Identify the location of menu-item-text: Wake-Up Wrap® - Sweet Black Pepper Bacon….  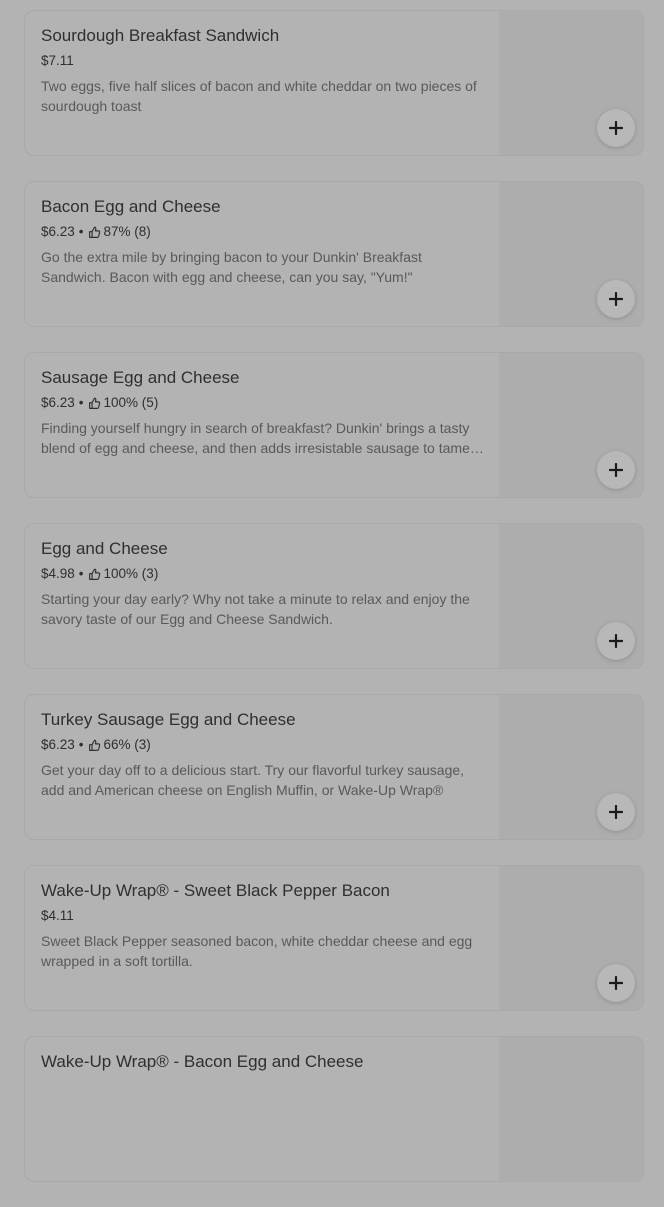
(264, 925).